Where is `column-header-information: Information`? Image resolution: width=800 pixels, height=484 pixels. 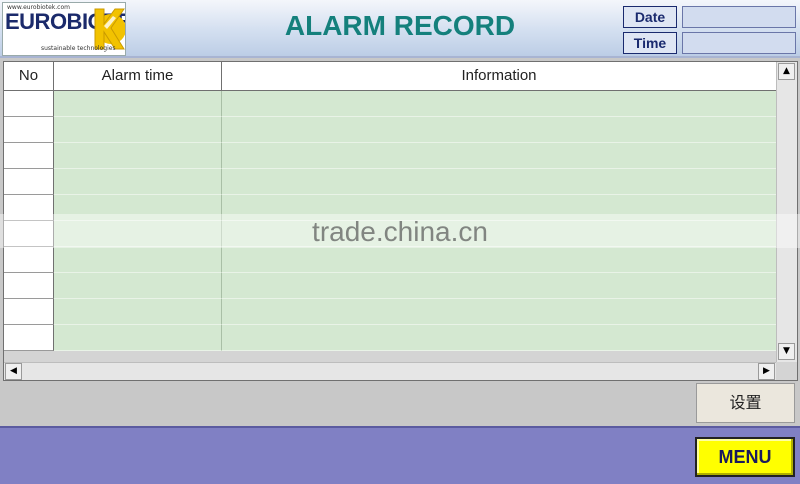 column-header-information: Information is located at coordinates (499, 76).